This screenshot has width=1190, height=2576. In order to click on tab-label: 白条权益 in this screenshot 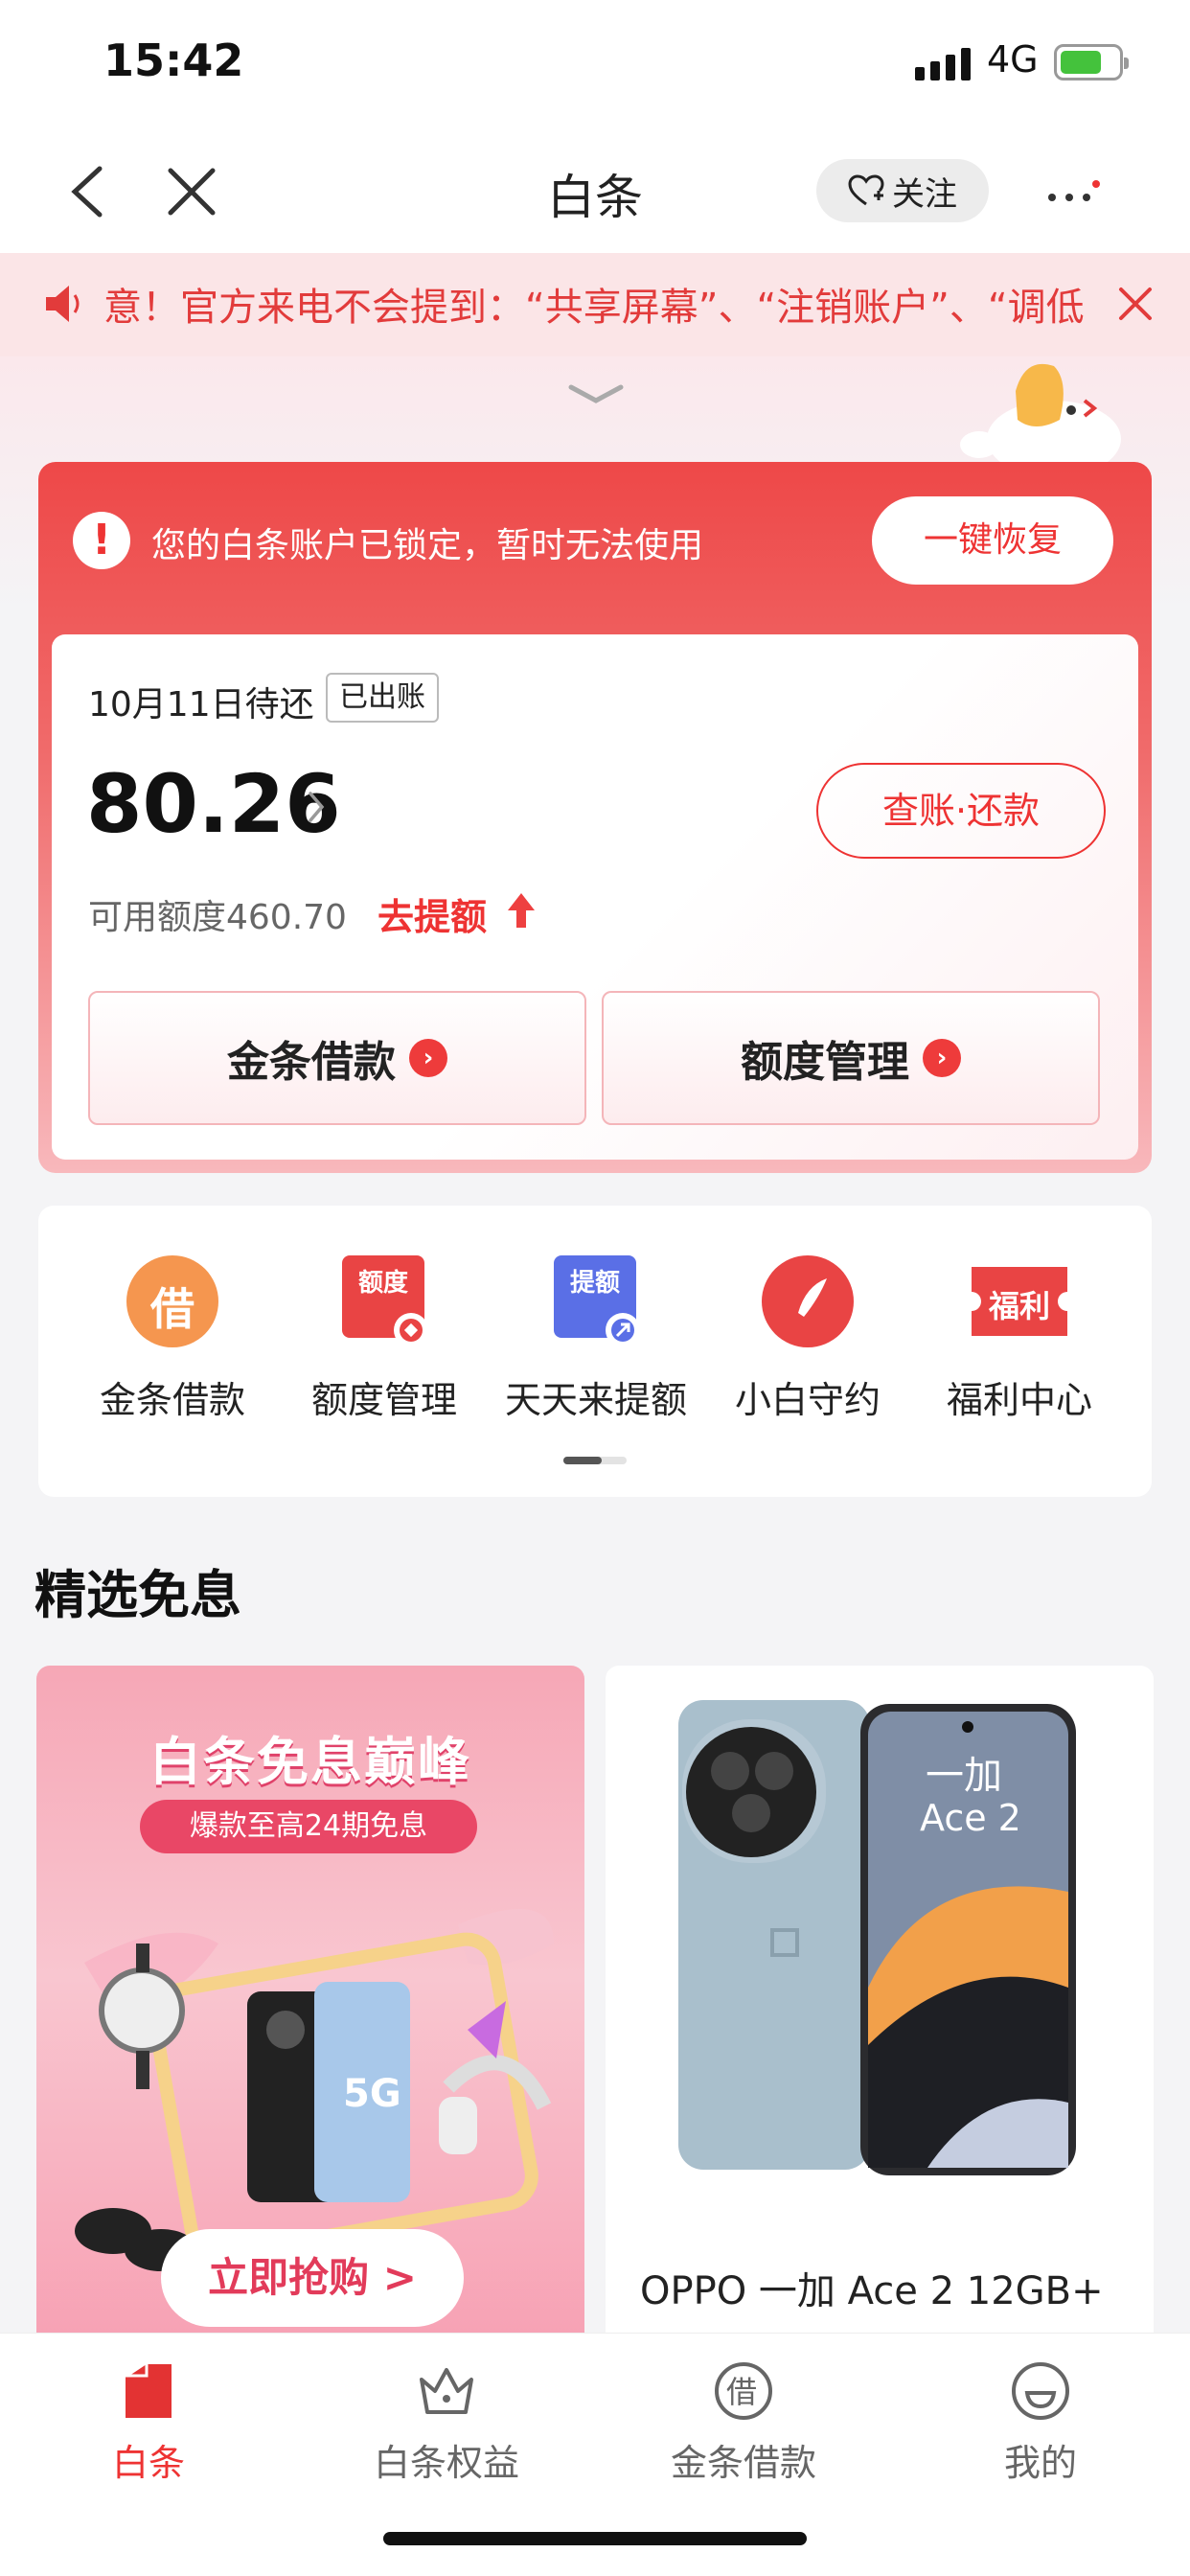, I will do `click(446, 2463)`.